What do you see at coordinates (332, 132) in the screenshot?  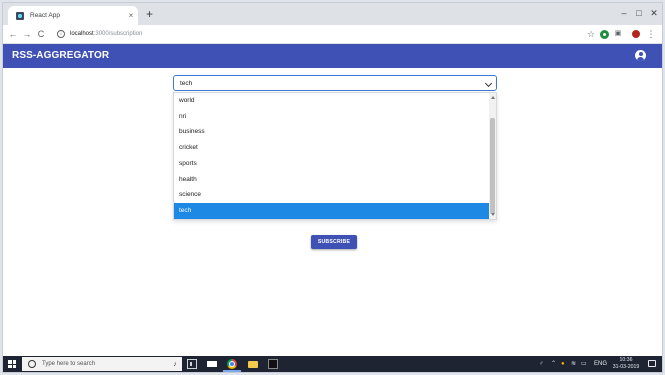 I see `dropdown-option: business` at bounding box center [332, 132].